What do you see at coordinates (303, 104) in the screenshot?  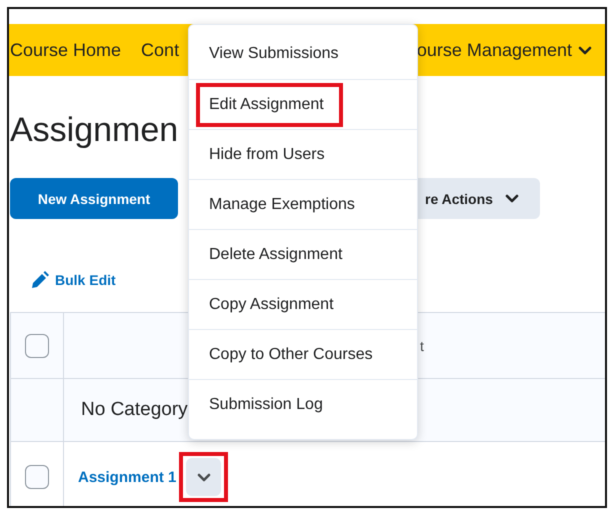 I see `menu-item: Edit Assignment` at bounding box center [303, 104].